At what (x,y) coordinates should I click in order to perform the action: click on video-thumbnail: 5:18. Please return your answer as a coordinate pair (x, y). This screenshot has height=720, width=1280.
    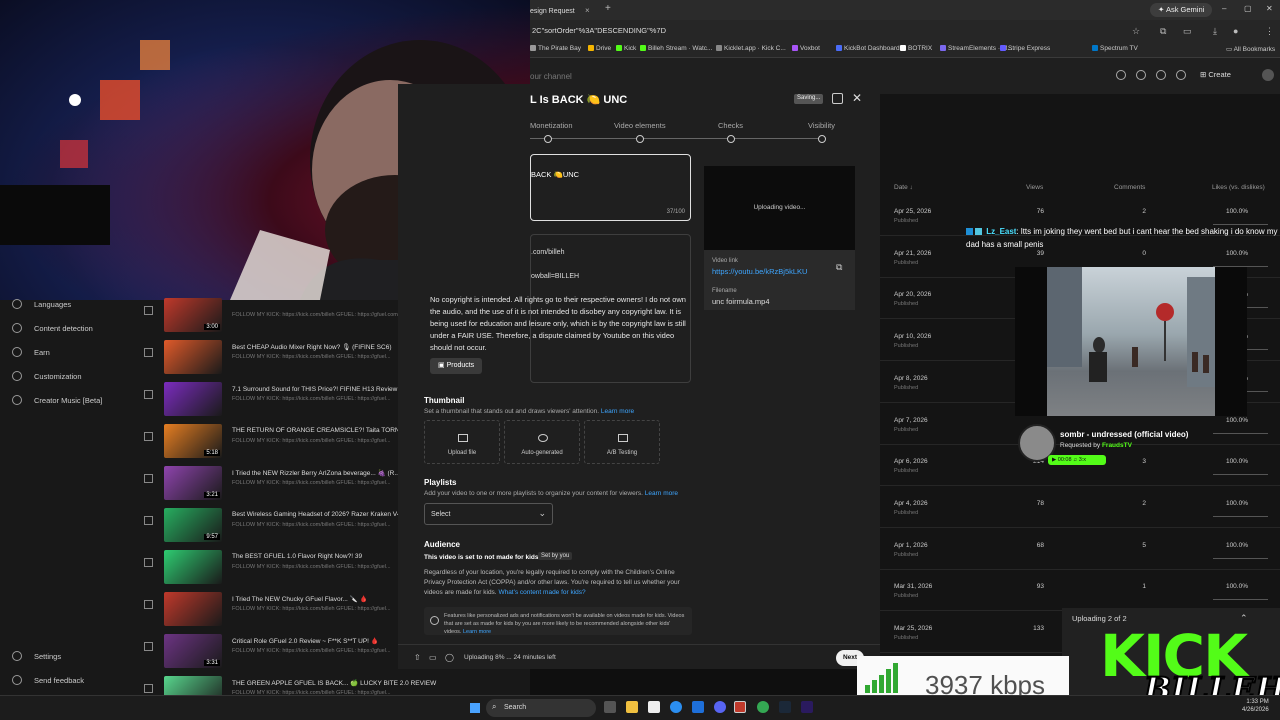
    Looking at the image, I should click on (193, 441).